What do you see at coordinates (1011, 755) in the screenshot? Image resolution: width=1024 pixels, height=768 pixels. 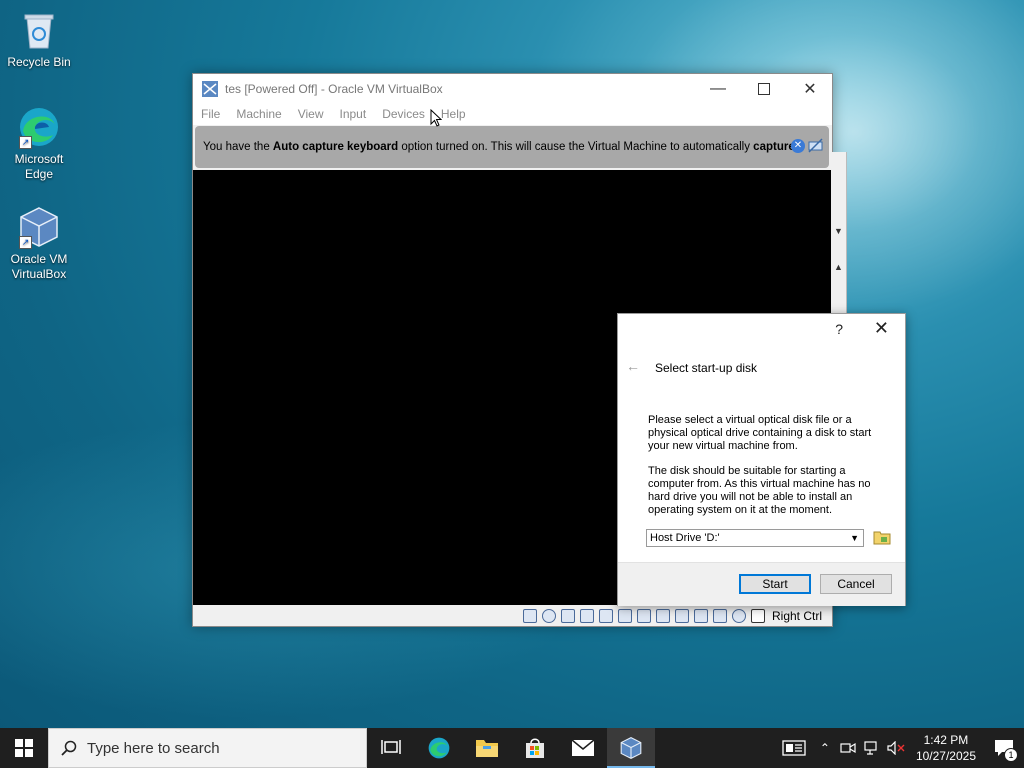 I see `notification-badge: 1` at bounding box center [1011, 755].